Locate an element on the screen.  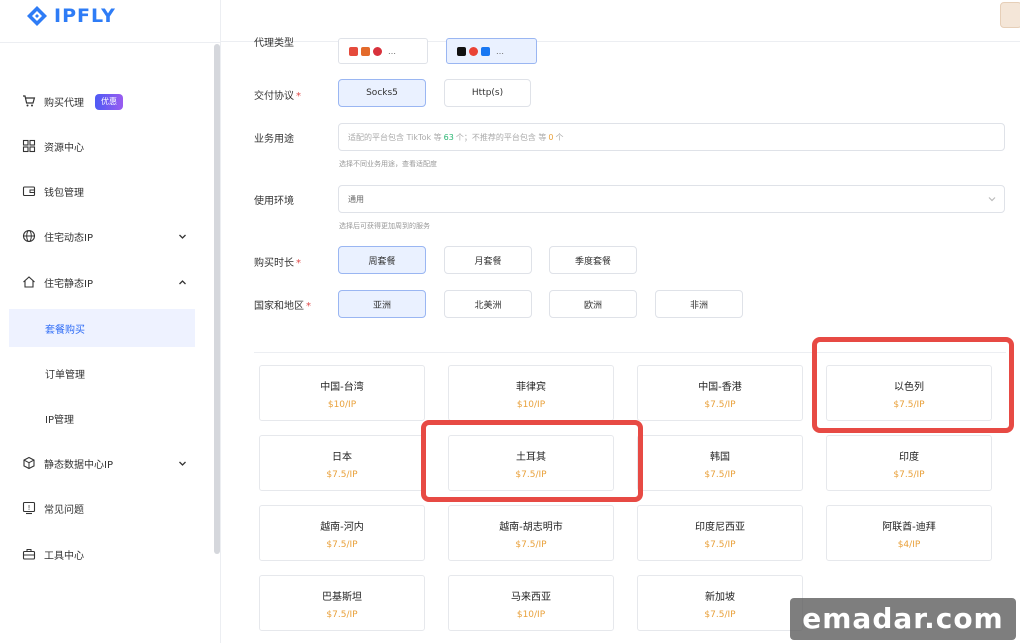
duration-weekly-button: 周套餐 is located at coordinates (382, 260).